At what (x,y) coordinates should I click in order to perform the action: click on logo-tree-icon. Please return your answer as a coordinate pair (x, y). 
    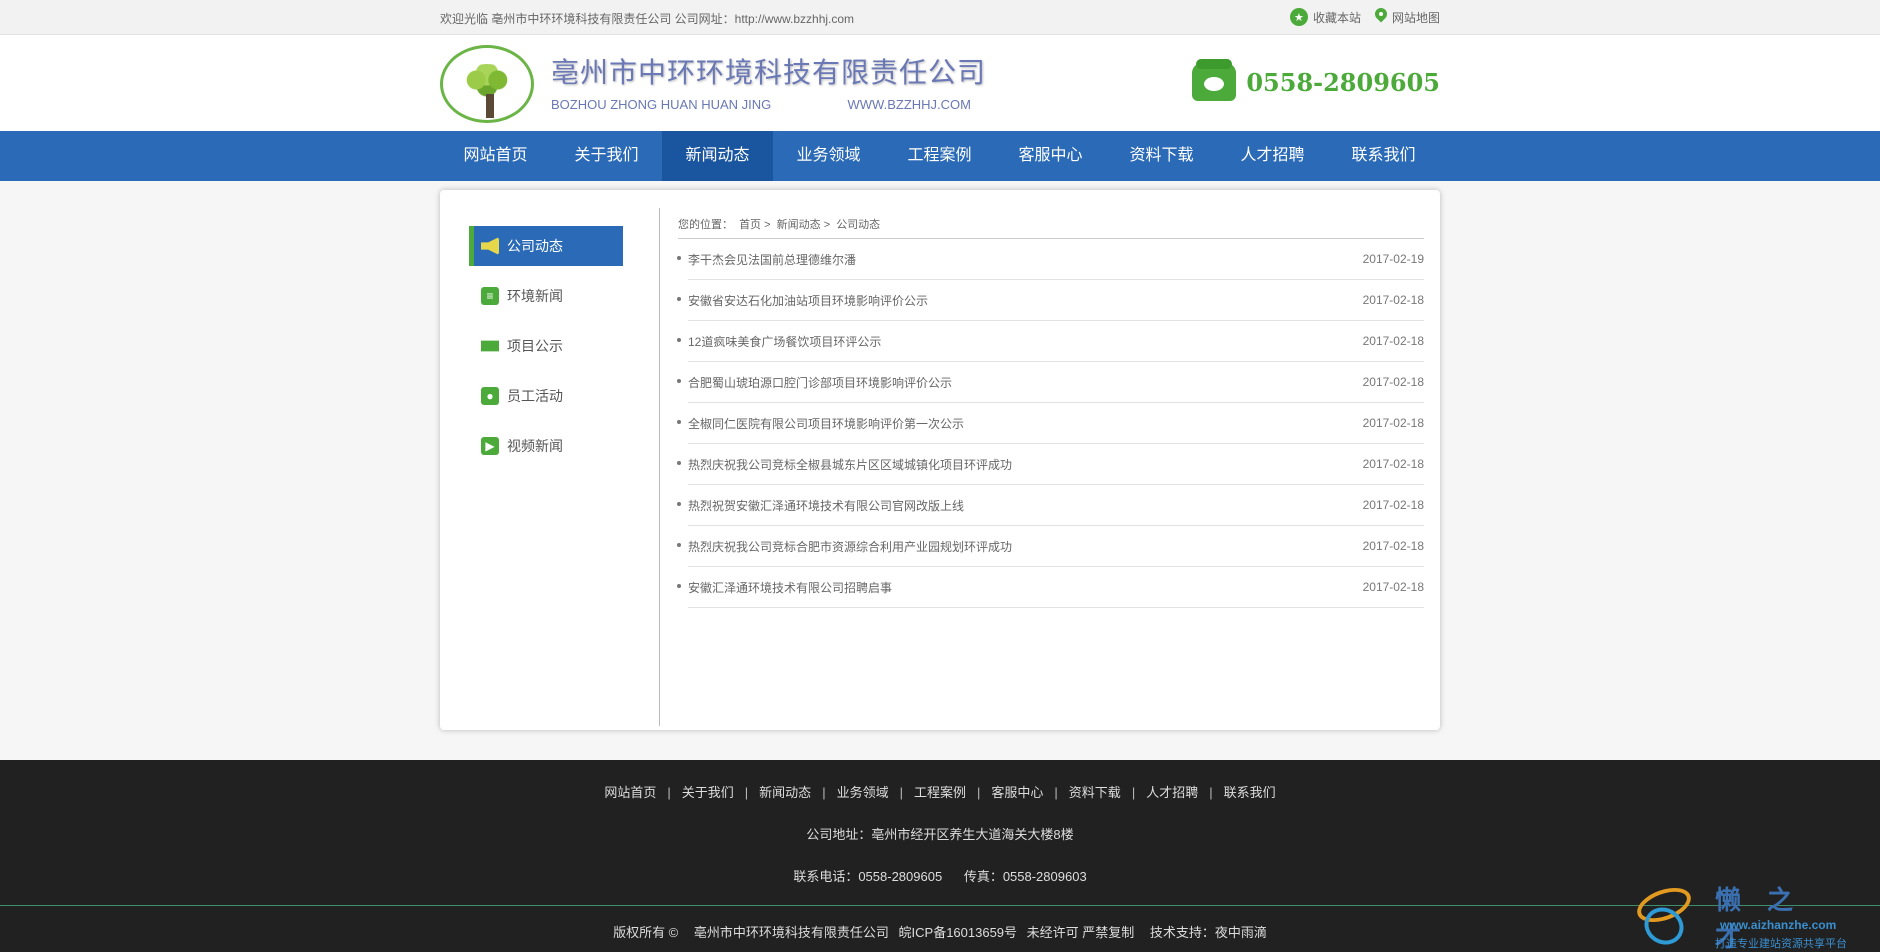
    Looking at the image, I should click on (487, 84).